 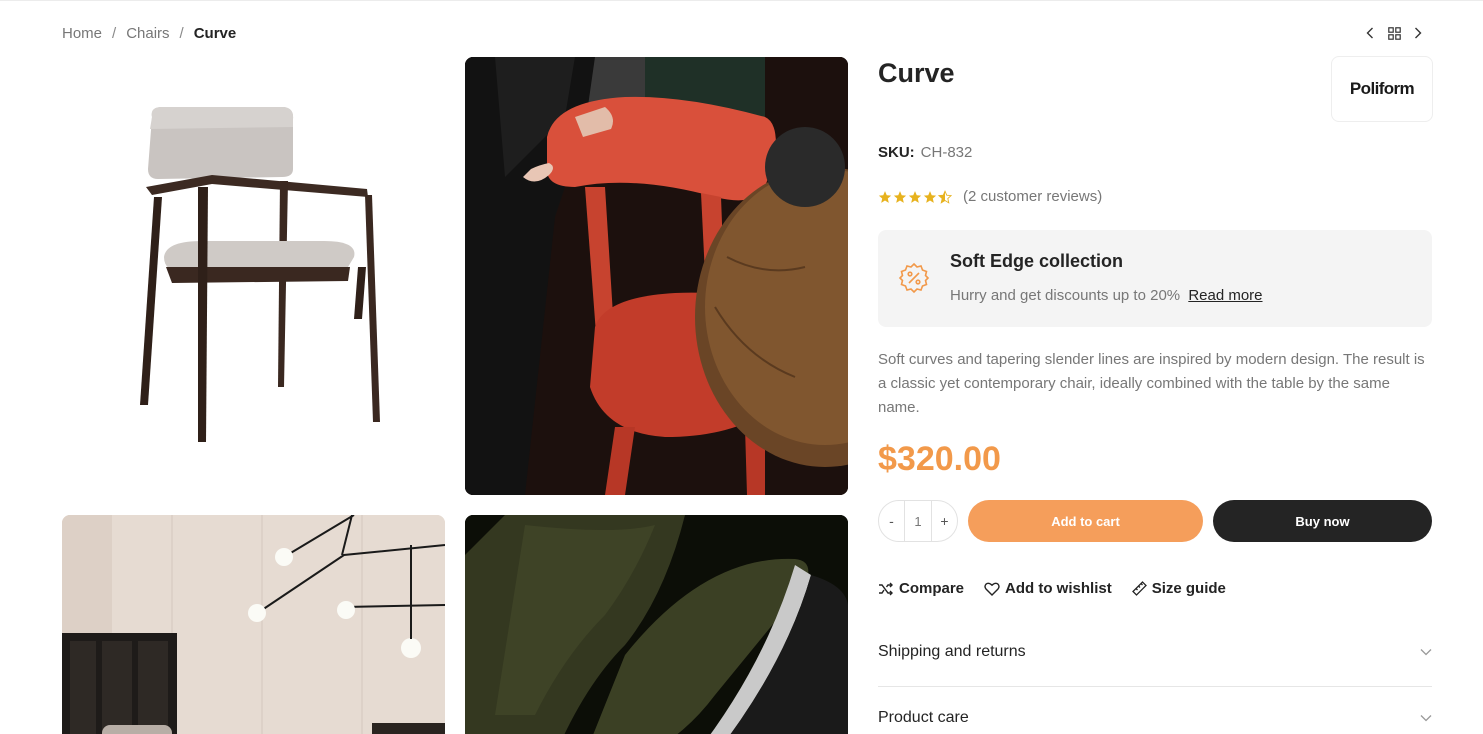 What do you see at coordinates (1155, 718) in the screenshot?
I see `accordion-product-care: Product care` at bounding box center [1155, 718].